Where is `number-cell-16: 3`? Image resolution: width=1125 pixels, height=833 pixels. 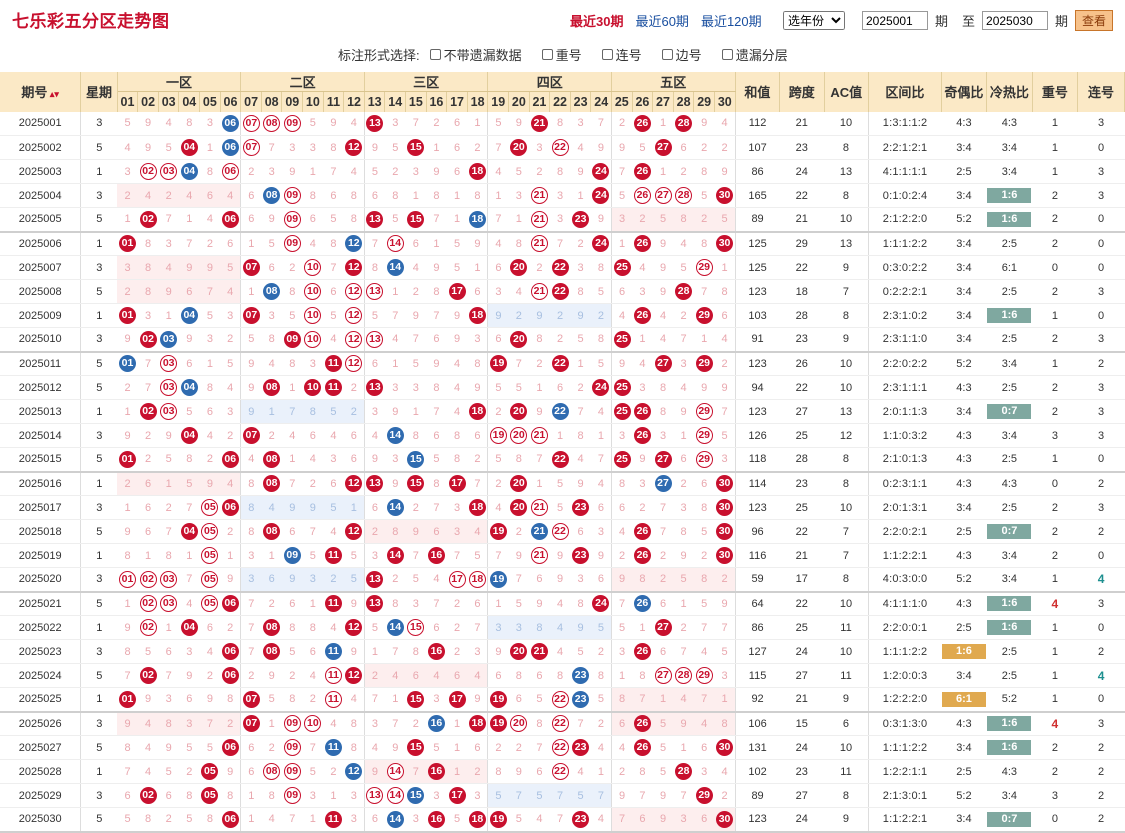 number-cell-16: 3 is located at coordinates (436, 795).